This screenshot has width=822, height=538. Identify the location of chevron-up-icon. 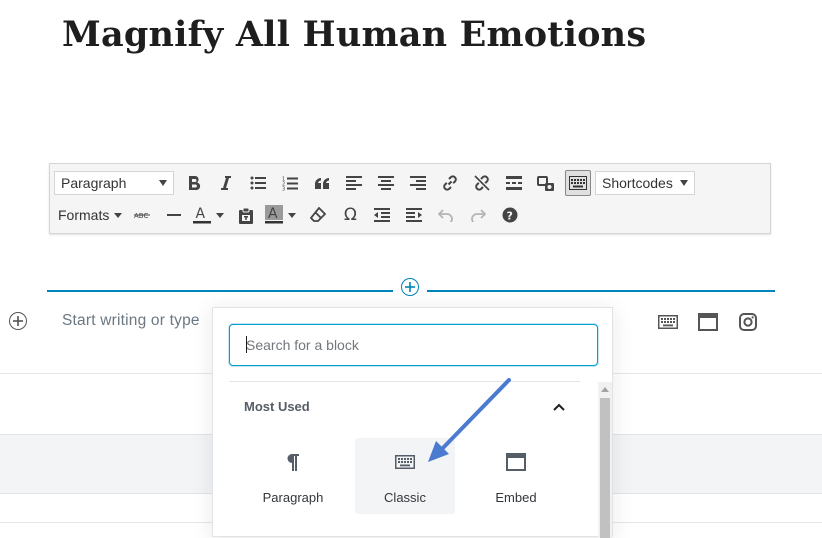
(559, 407).